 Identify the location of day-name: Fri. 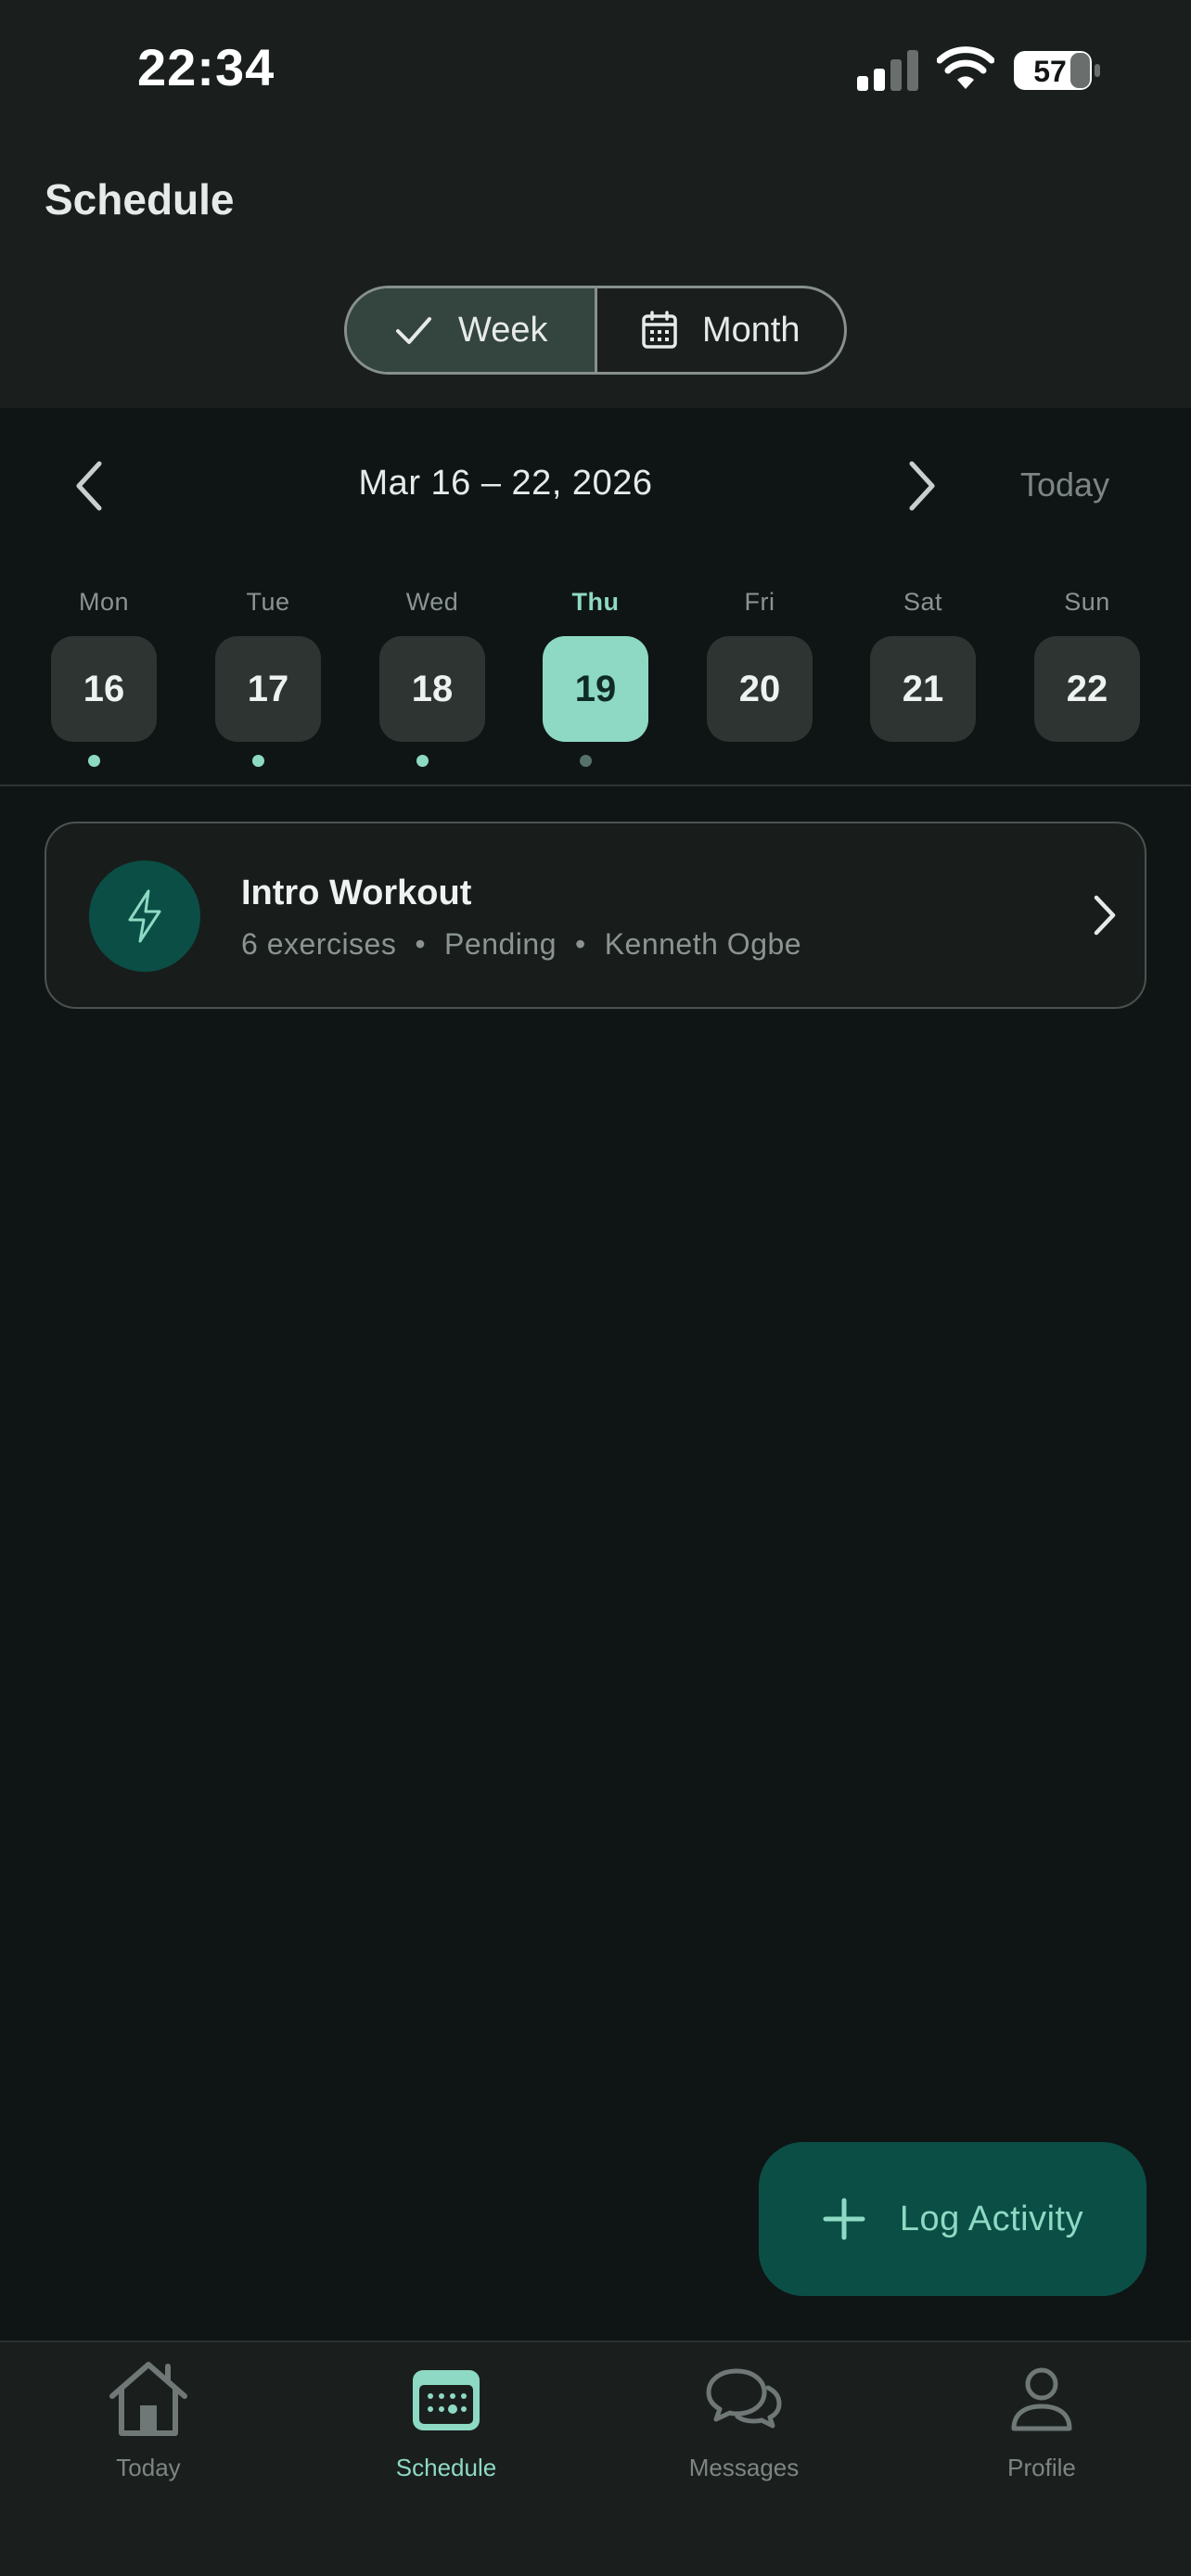
(759, 602).